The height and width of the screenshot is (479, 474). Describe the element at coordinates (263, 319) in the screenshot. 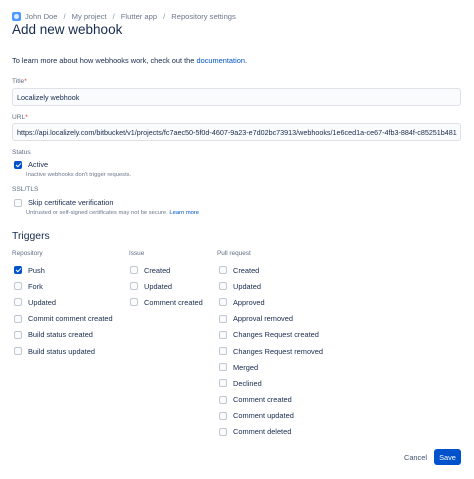

I see `trigger-label: Approval removed` at that location.